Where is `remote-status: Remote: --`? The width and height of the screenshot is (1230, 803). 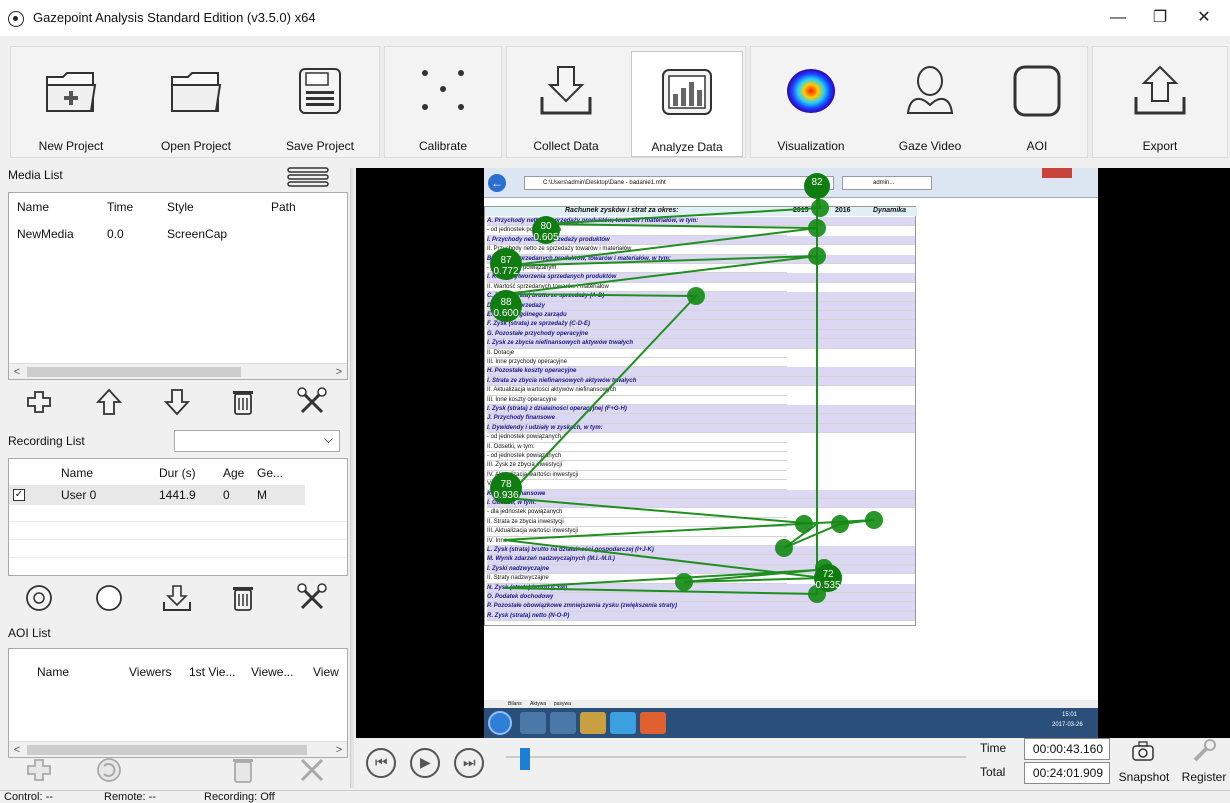 remote-status: Remote: -- is located at coordinates (130, 797).